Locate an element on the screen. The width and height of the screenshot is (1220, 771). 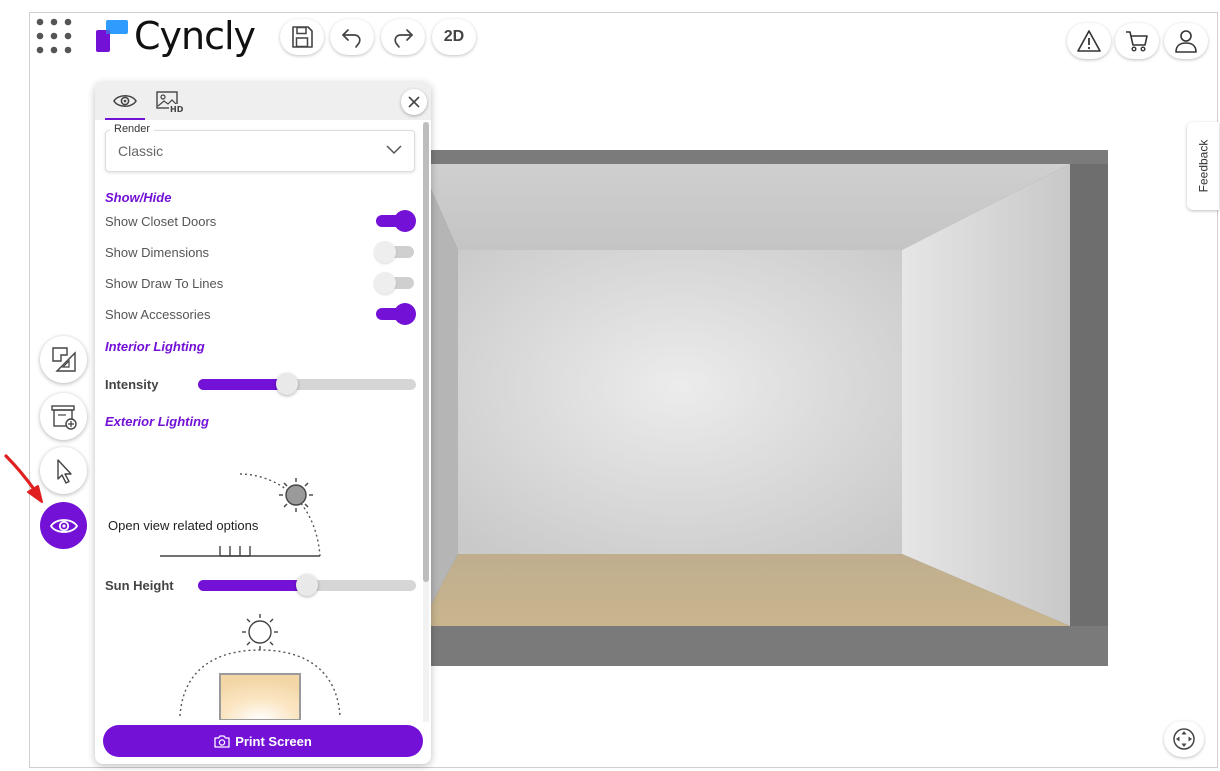
svg-text: HD is located at coordinates (176, 109).